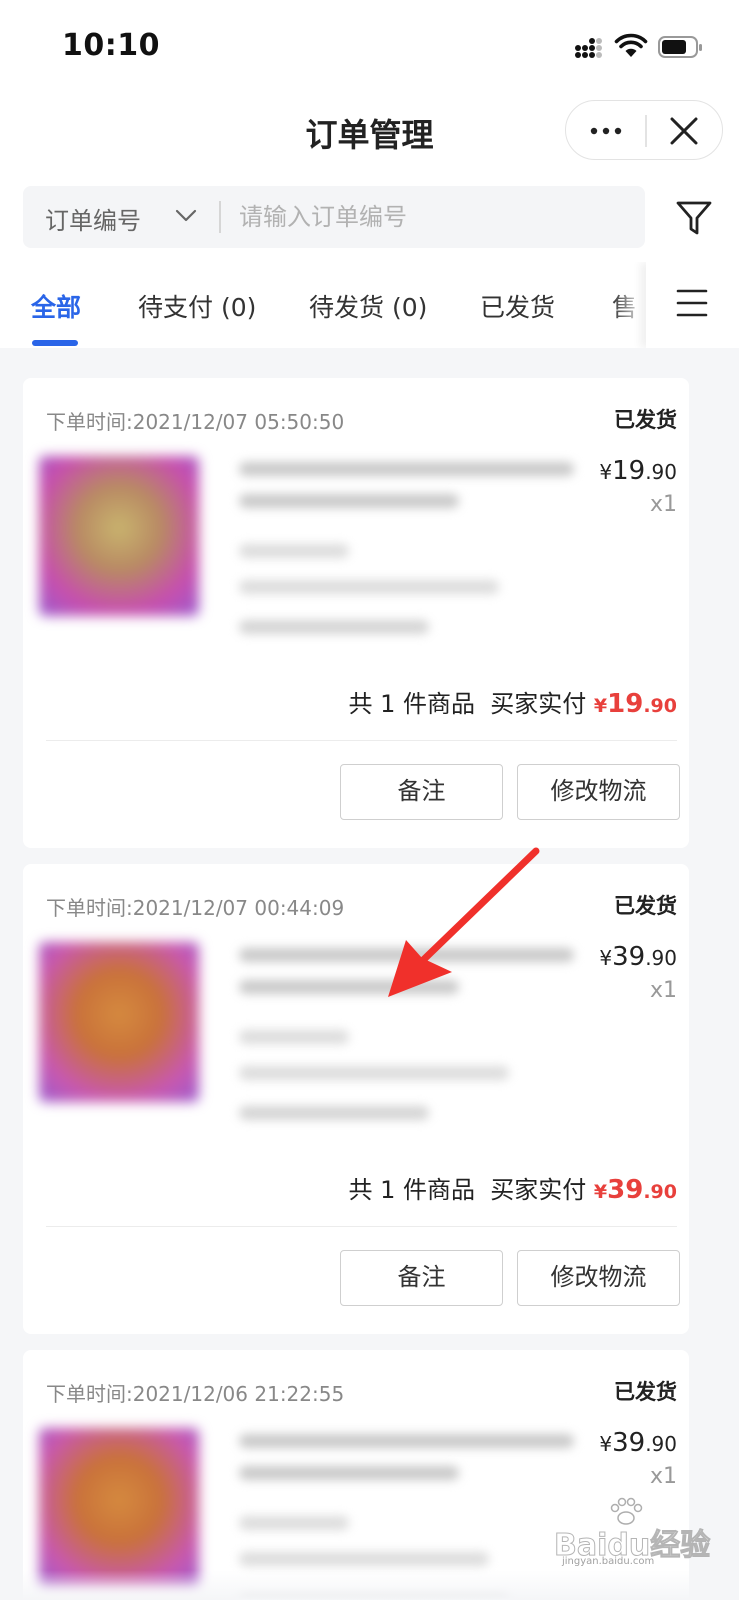 The image size is (739, 1600). What do you see at coordinates (369, 1585) in the screenshot?
I see `bottom-fade` at bounding box center [369, 1585].